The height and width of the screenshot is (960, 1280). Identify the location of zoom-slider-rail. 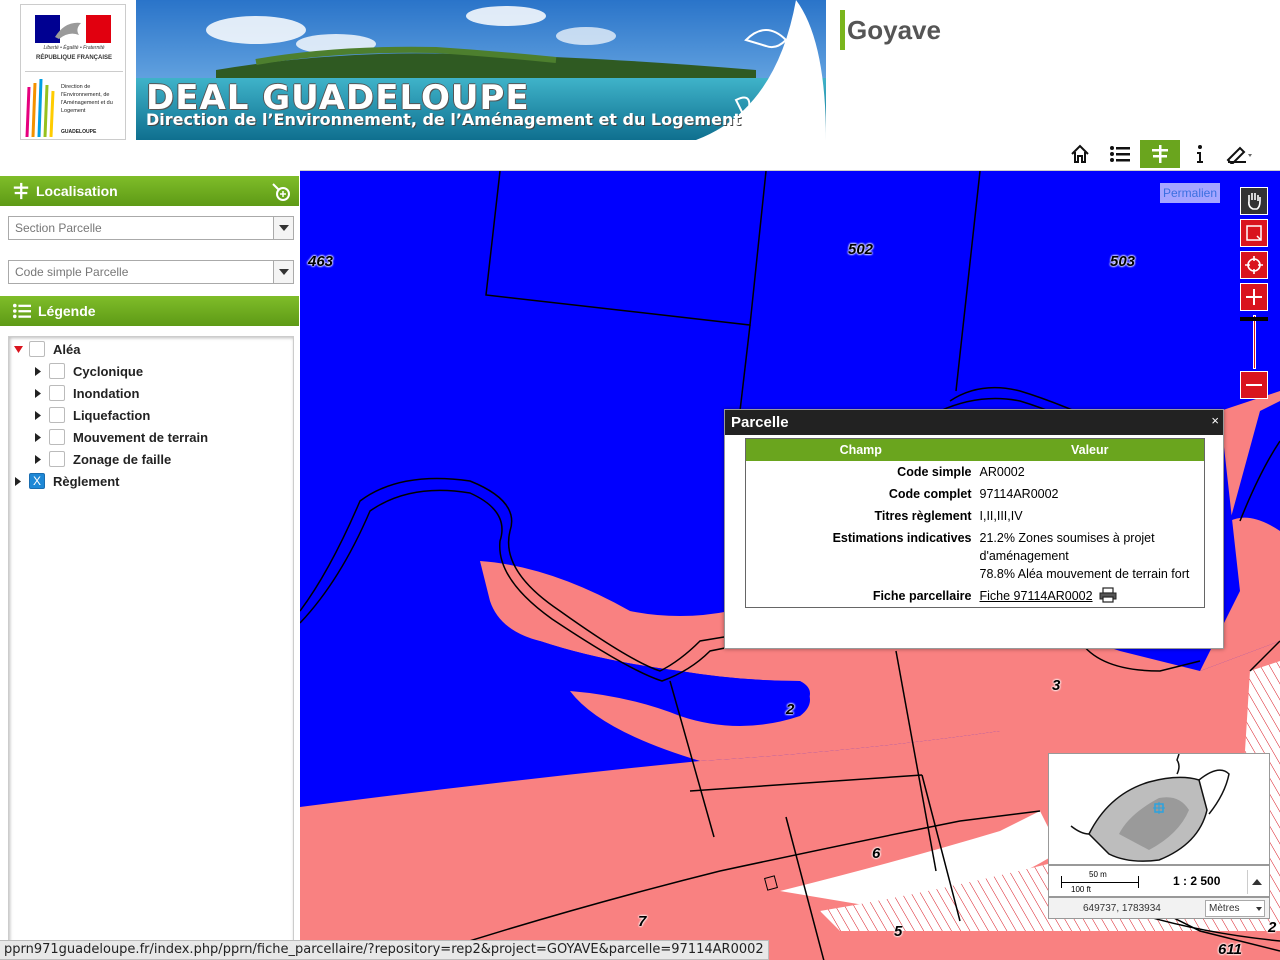
(1254, 342).